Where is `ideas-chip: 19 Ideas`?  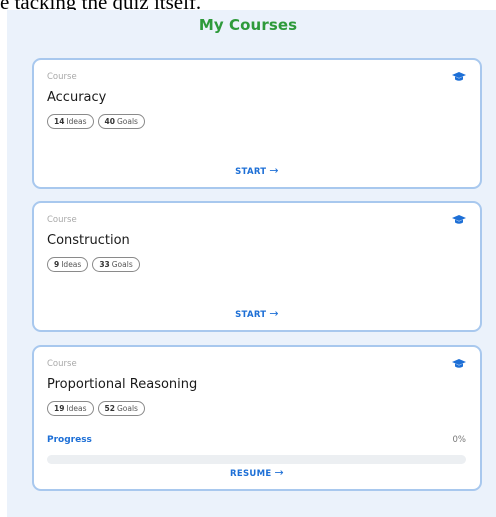
ideas-chip: 19 Ideas is located at coordinates (70, 408).